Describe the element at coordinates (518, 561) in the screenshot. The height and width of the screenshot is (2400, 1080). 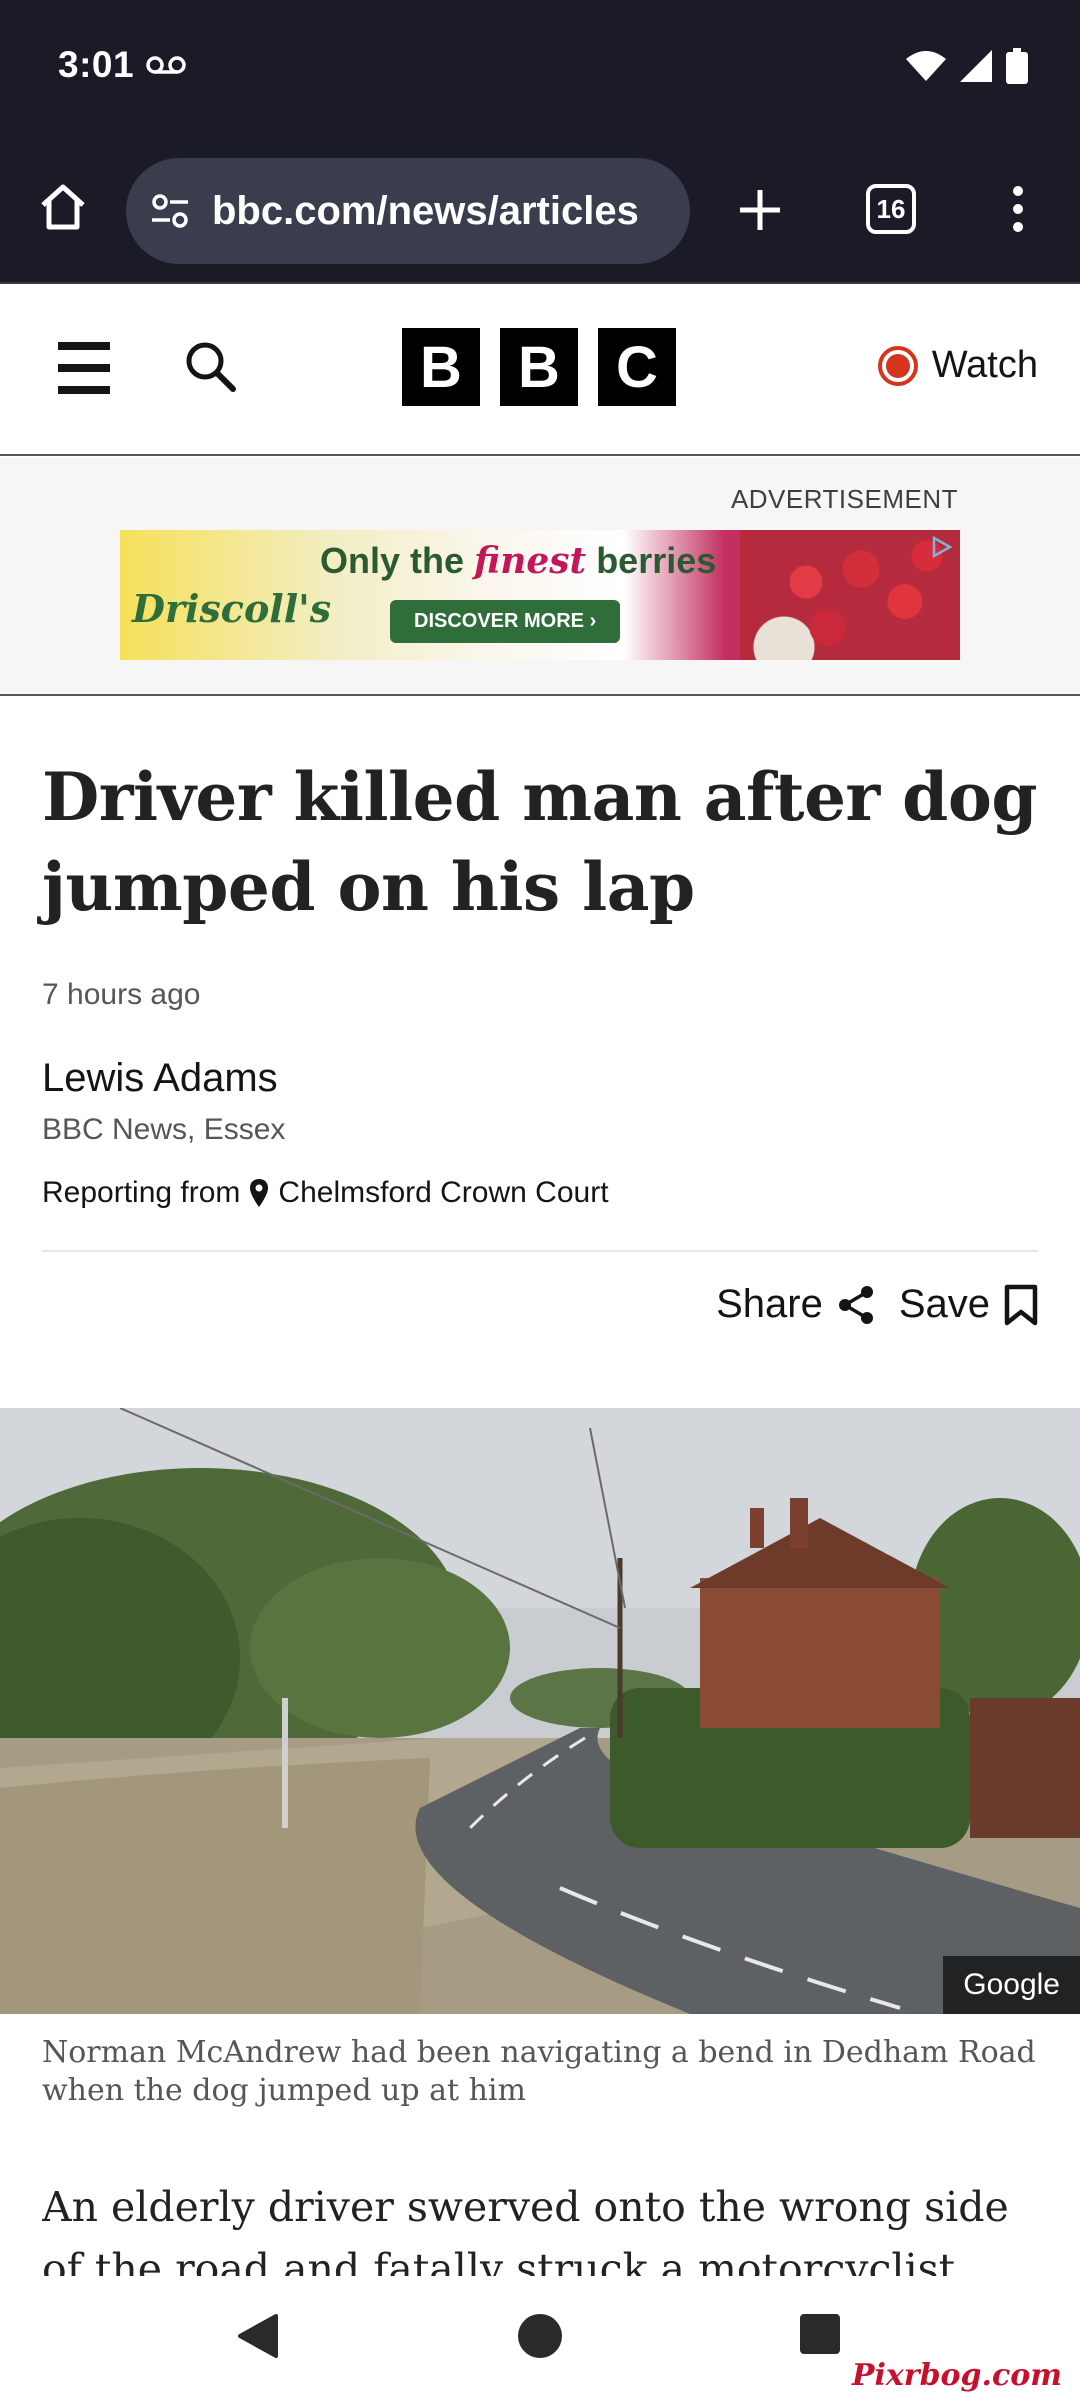
I see `ad-tagline: Only the finest berries` at that location.